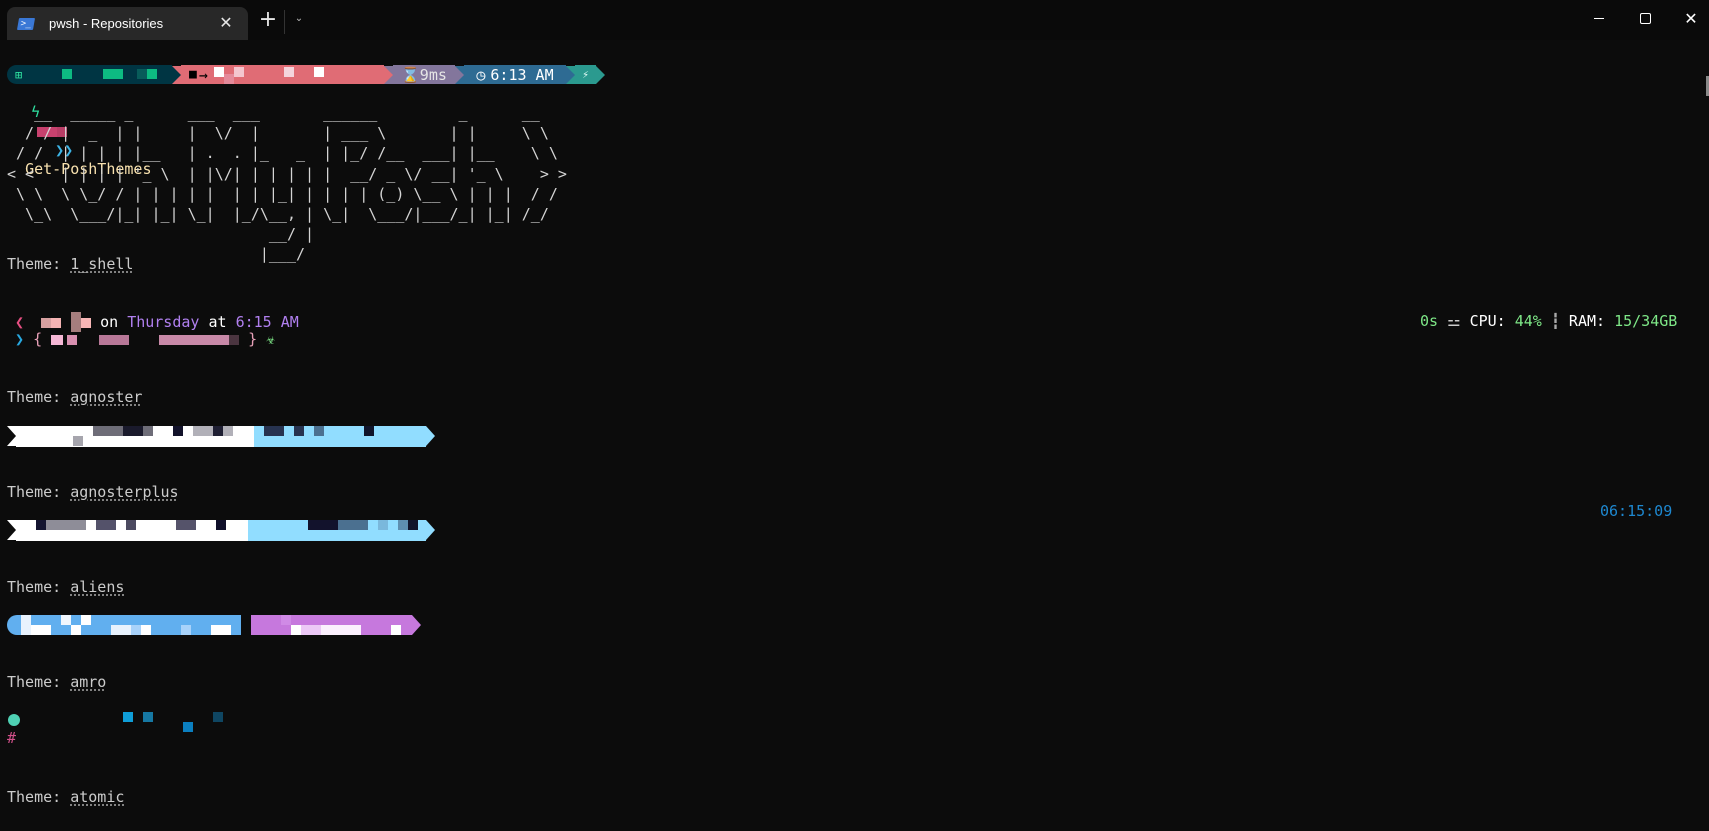 The height and width of the screenshot is (831, 1709). Describe the element at coordinates (109, 322) in the screenshot. I see `on-text: on` at that location.